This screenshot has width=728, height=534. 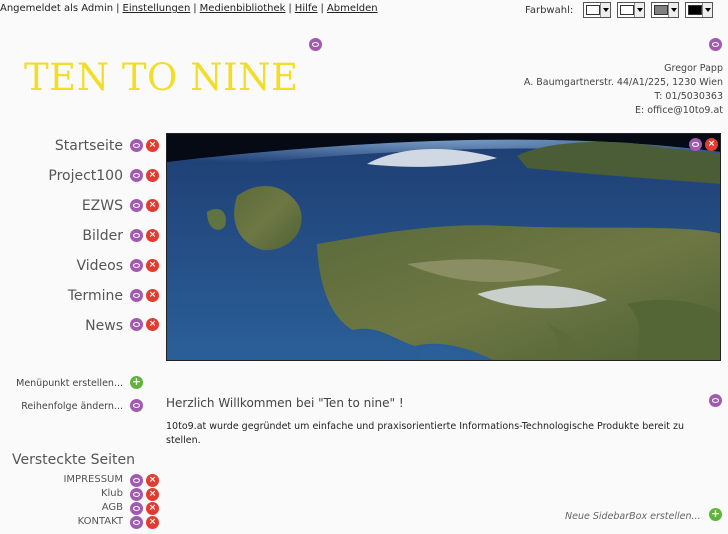 I want to click on add-menu-item-icon: +, so click(x=136, y=382).